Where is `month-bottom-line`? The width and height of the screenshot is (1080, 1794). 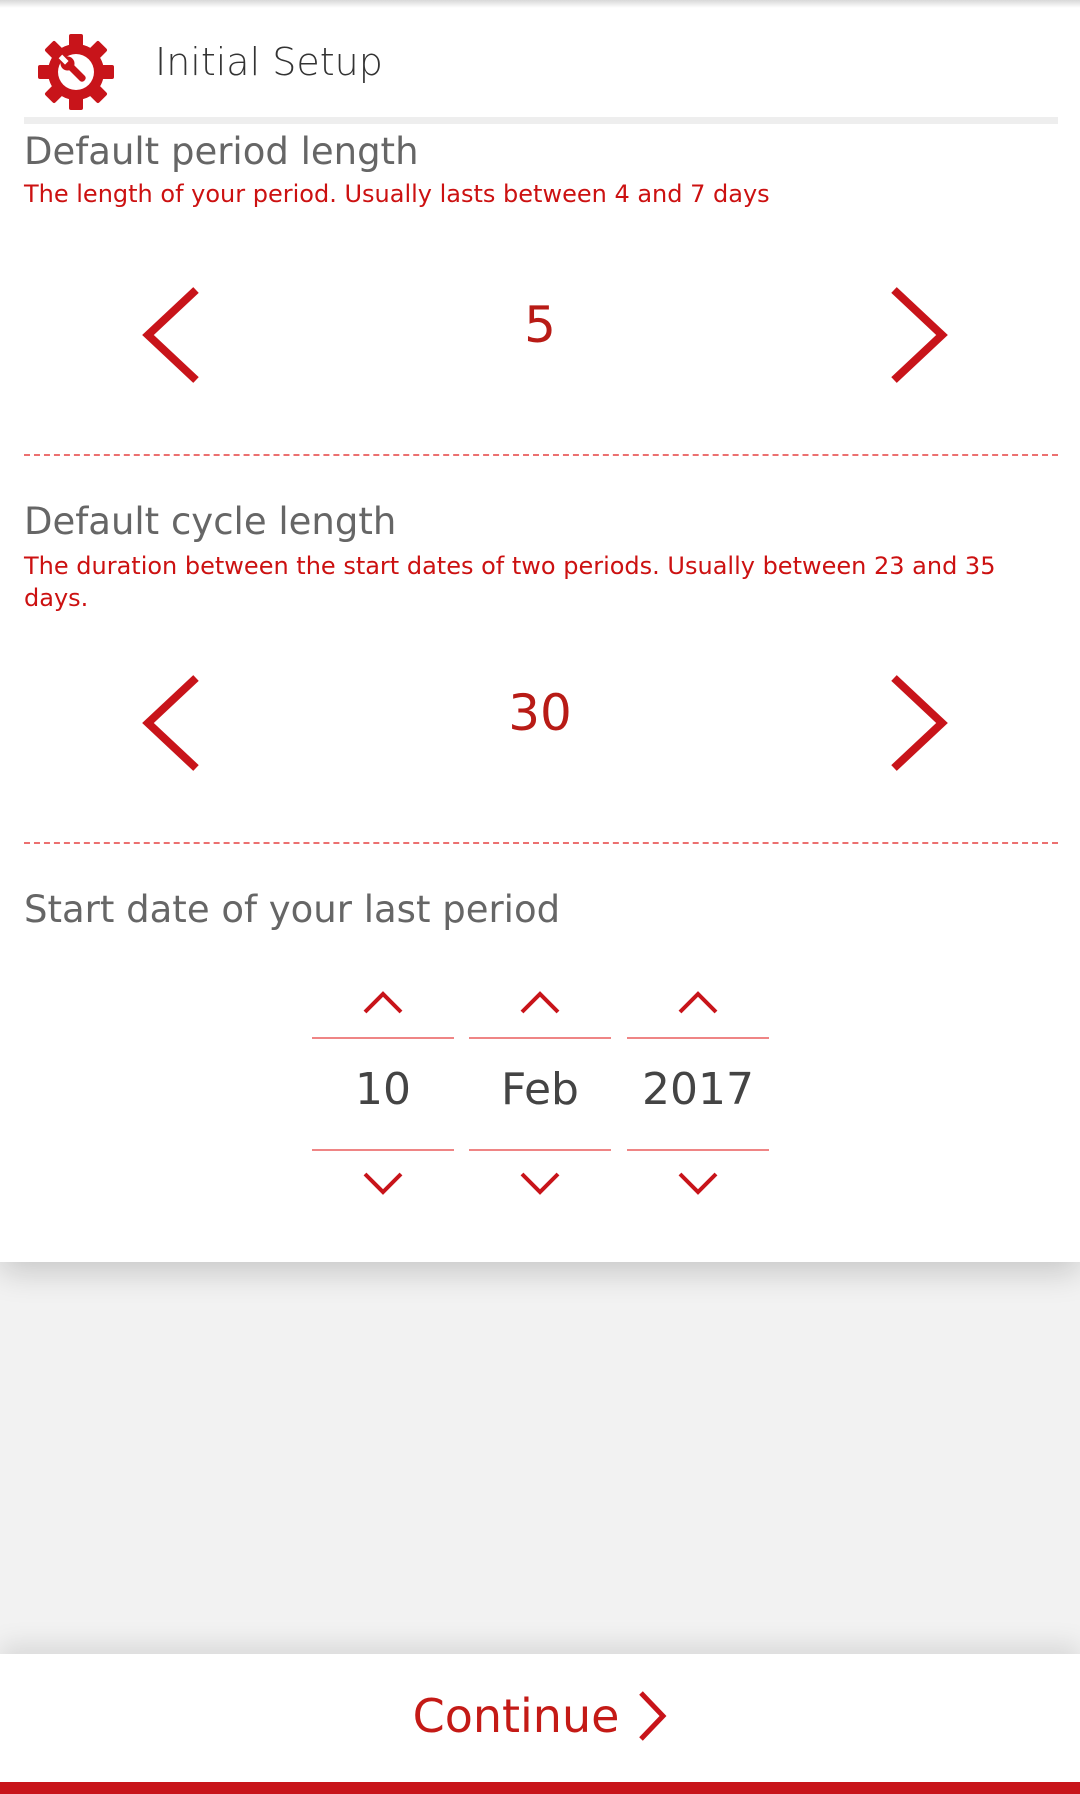 month-bottom-line is located at coordinates (540, 1150).